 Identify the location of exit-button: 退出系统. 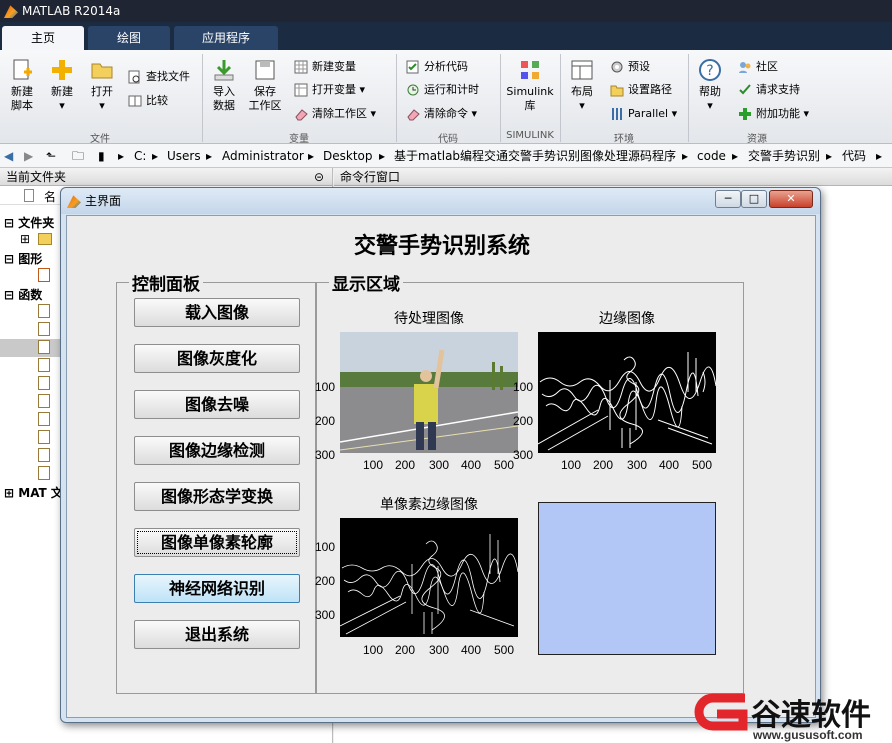
(217, 634).